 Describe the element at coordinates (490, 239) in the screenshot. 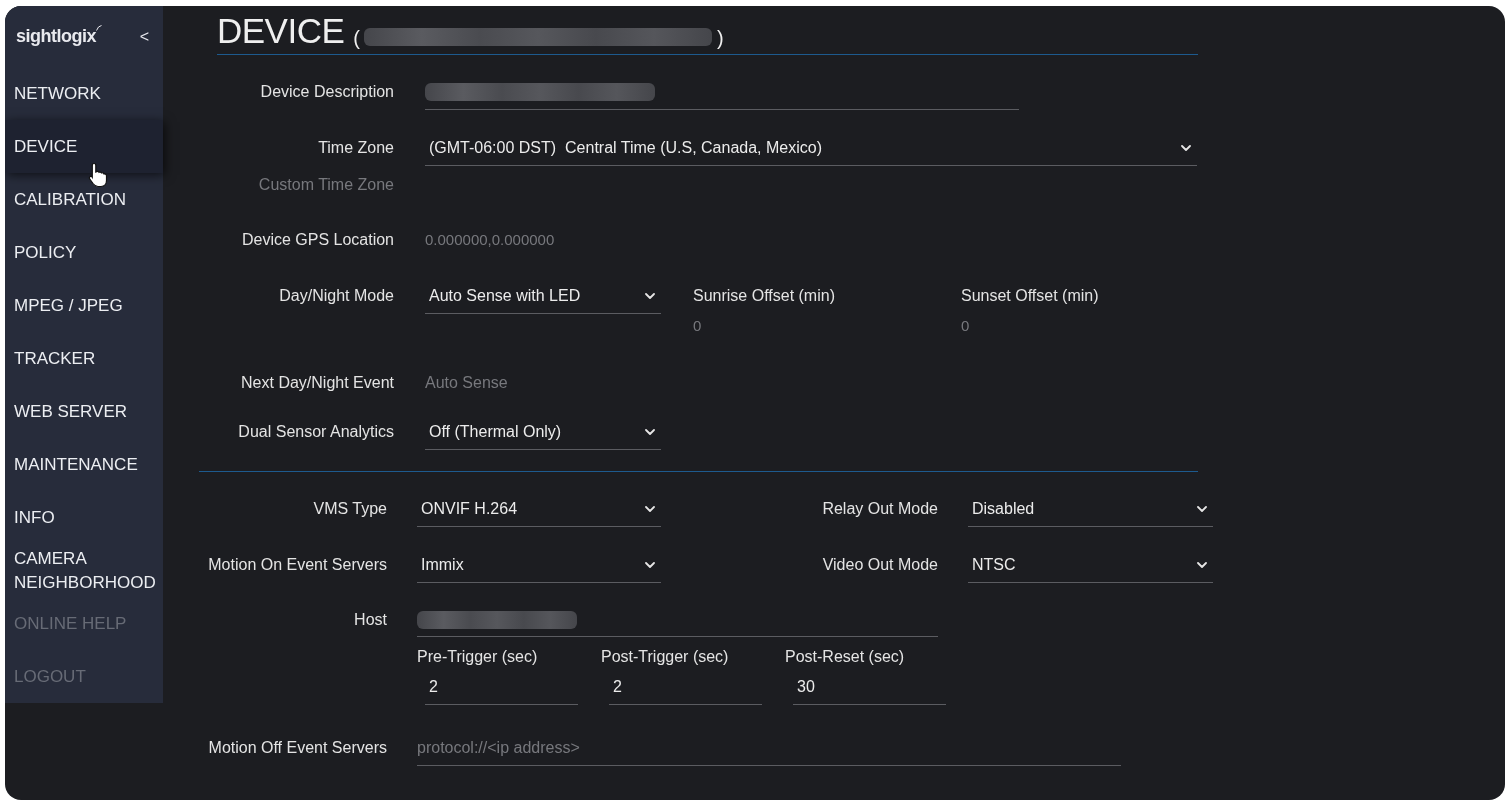

I see `gps-value: 0.000000,0.000000` at that location.